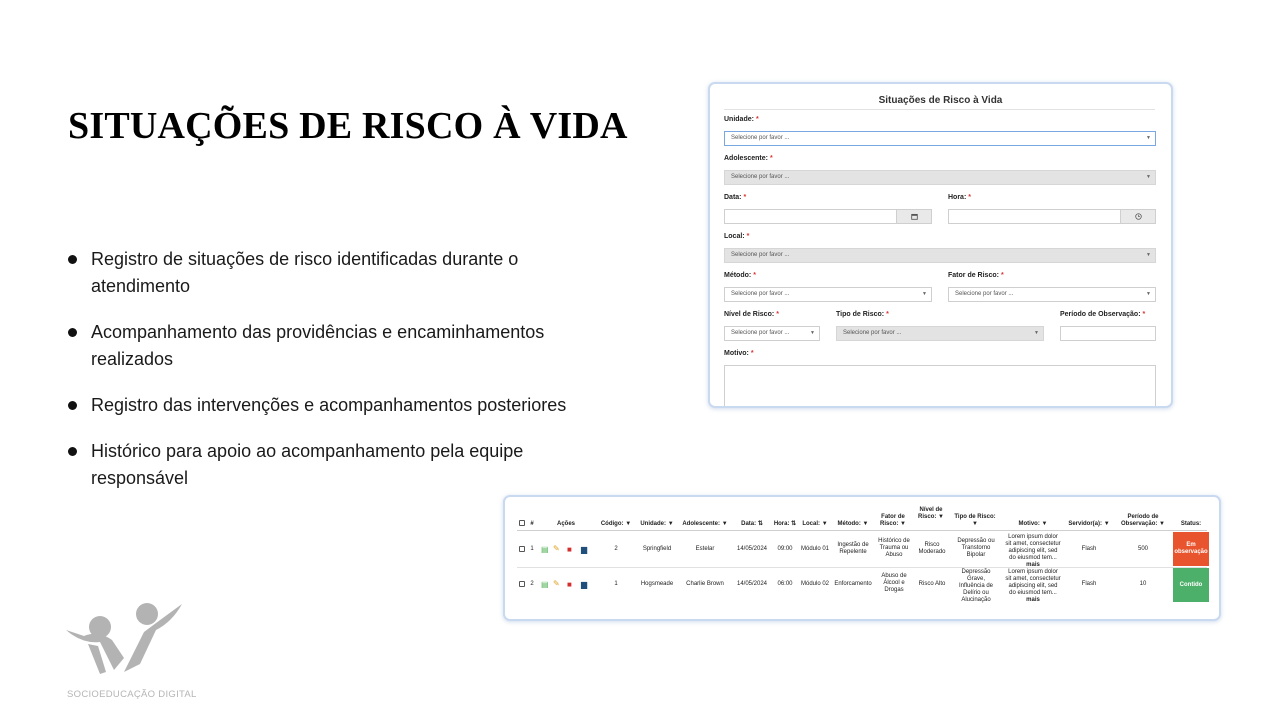  What do you see at coordinates (616, 549) in the screenshot?
I see `cell-codigo: 2` at bounding box center [616, 549].